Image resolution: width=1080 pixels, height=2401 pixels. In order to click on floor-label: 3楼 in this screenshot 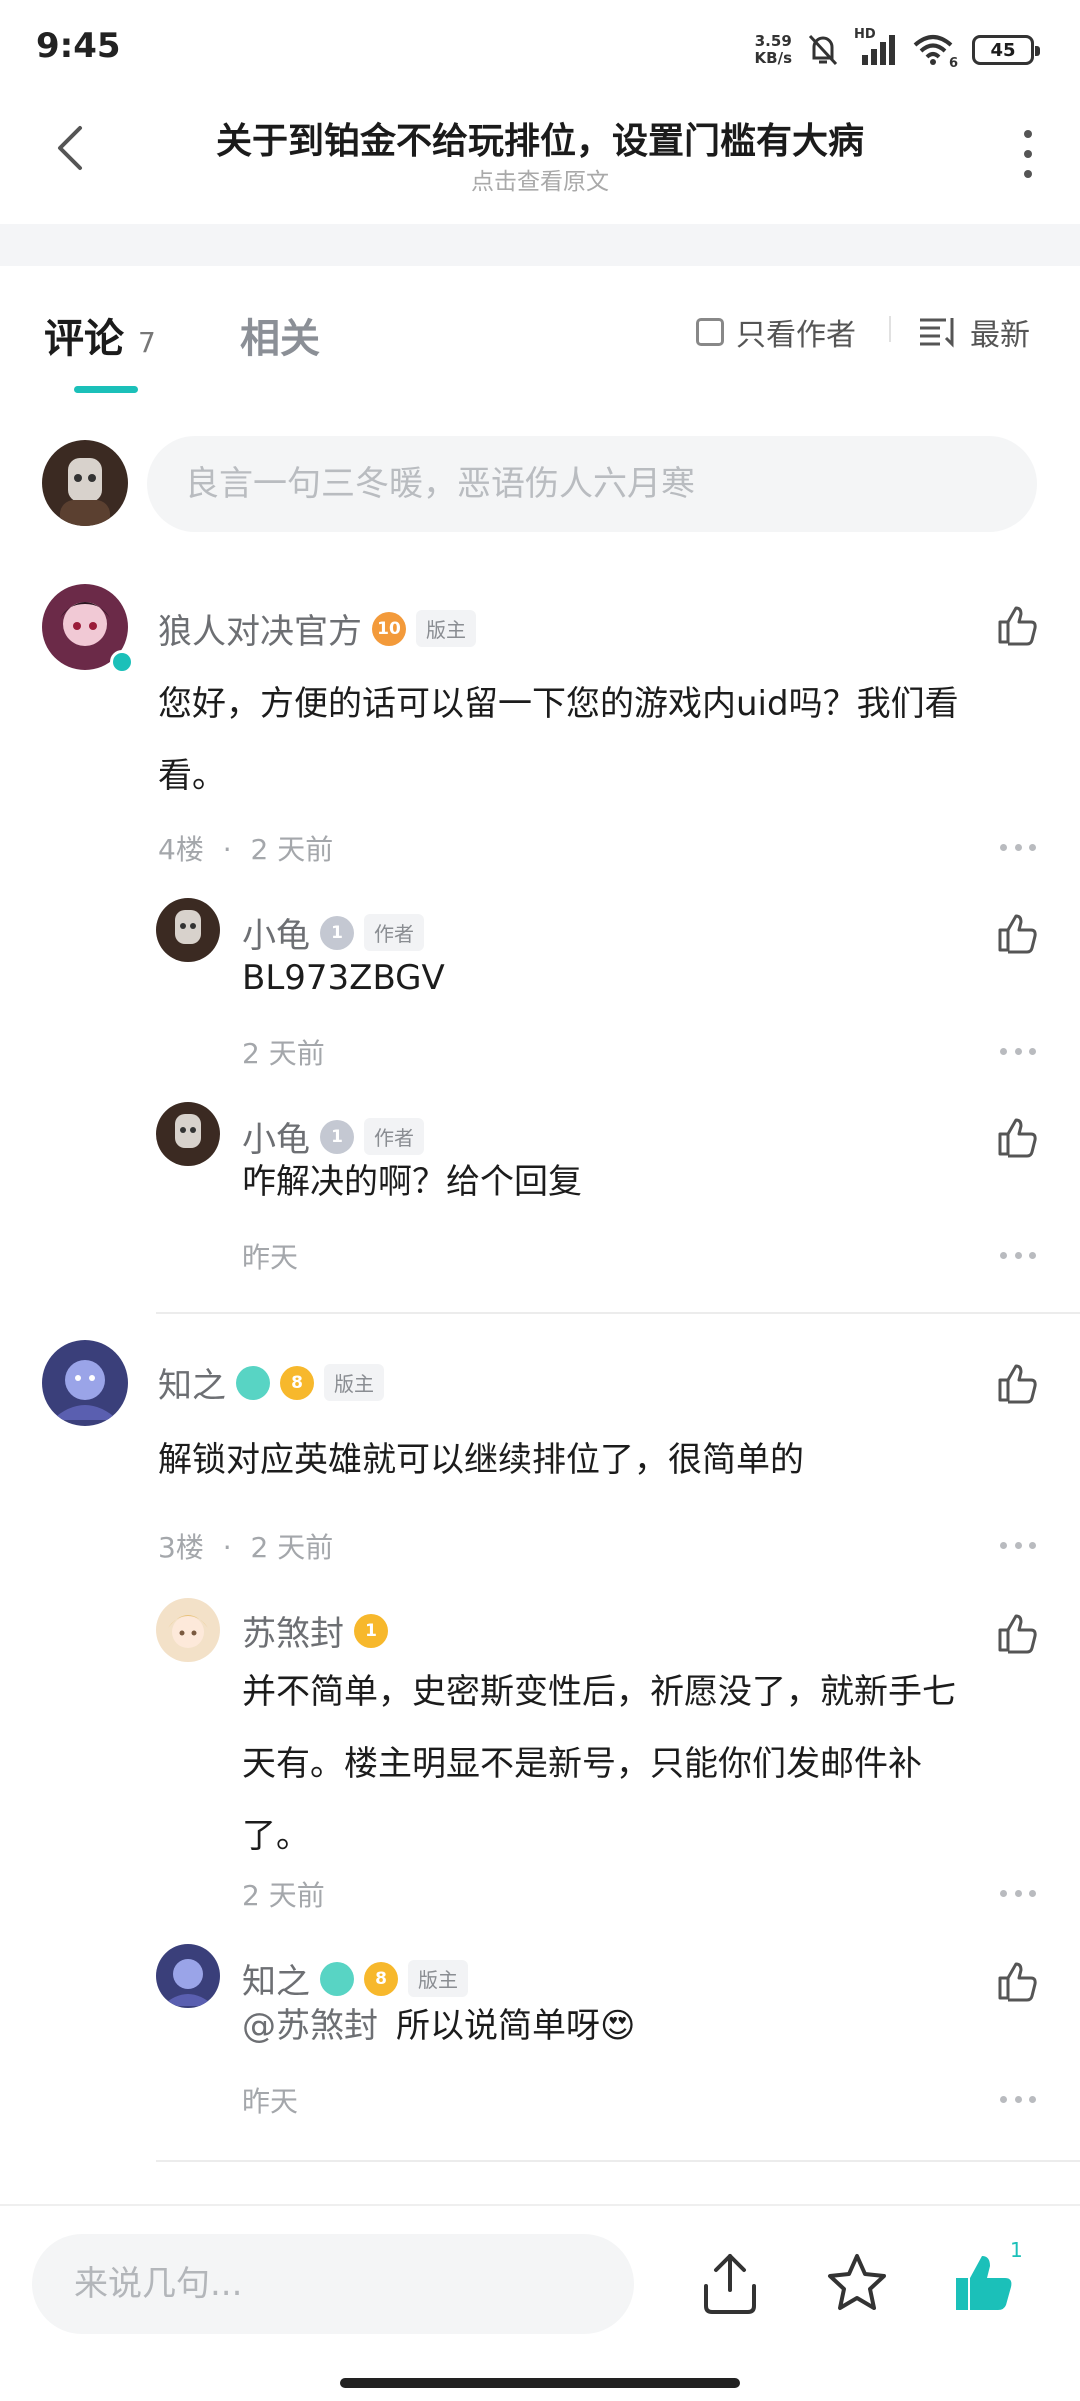, I will do `click(181, 1547)`.